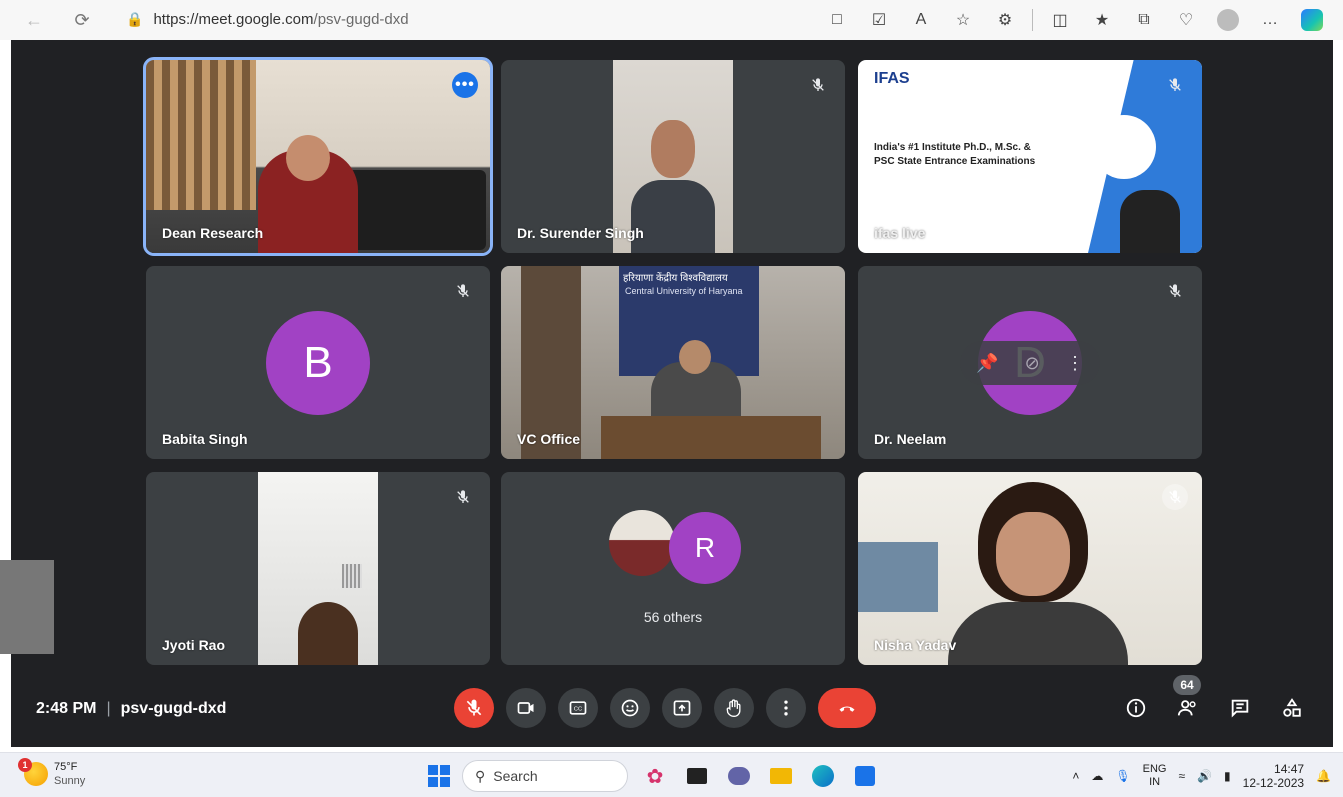 The height and width of the screenshot is (797, 1343). I want to click on teams-chat-icon, so click(739, 776).